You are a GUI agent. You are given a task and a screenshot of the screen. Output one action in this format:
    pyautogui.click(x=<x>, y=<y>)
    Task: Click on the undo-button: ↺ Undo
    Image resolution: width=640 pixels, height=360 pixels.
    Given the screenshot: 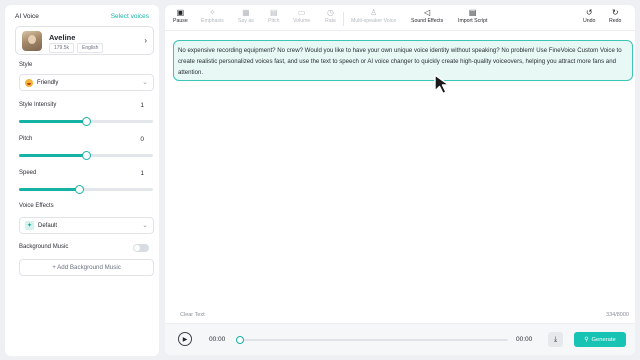 What is the action you would take?
    pyautogui.click(x=589, y=16)
    